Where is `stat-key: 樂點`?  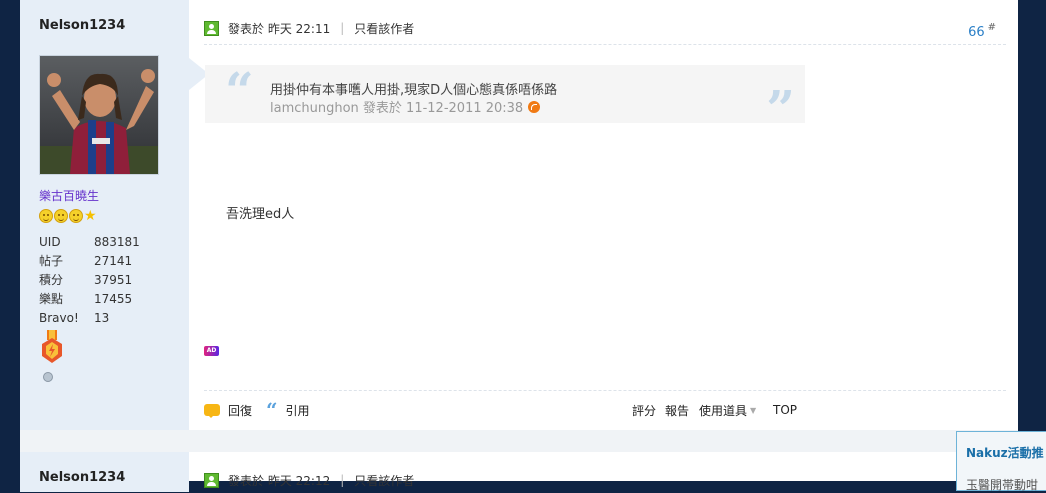
stat-key: 樂點 is located at coordinates (51, 299).